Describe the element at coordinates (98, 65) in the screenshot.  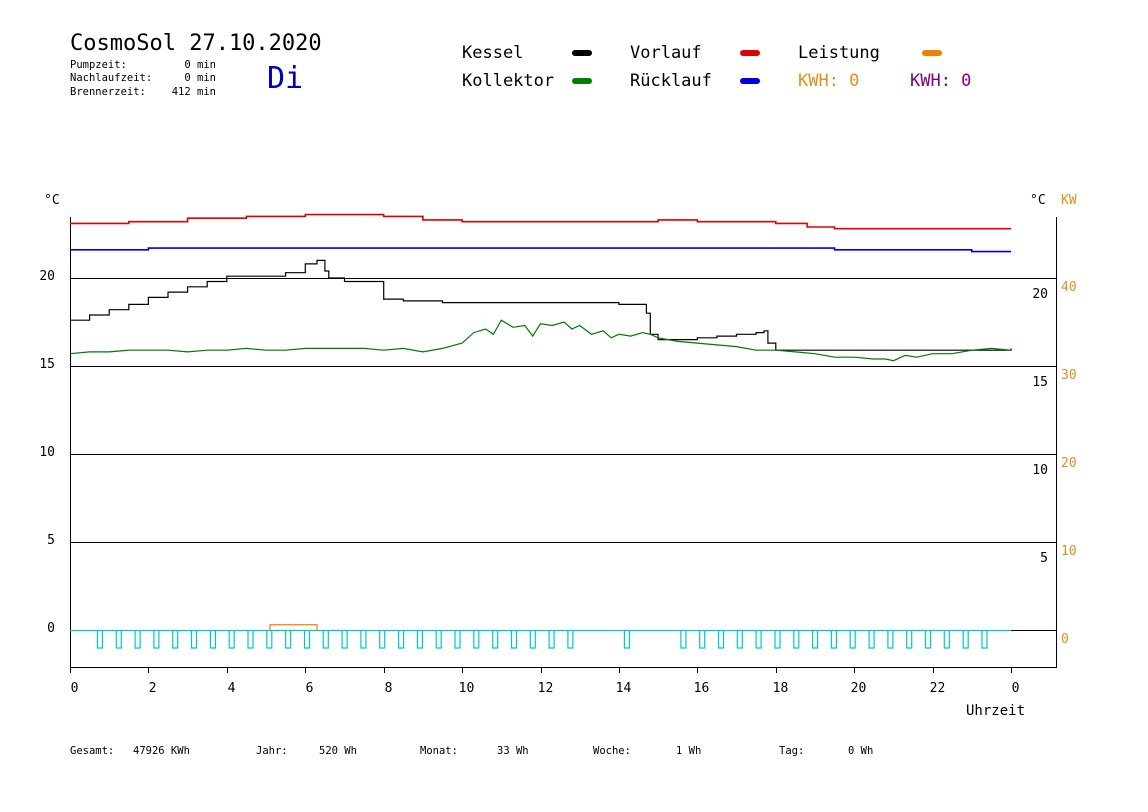
I see `stat-pumpzeit-label: Pumpzeit:` at that location.